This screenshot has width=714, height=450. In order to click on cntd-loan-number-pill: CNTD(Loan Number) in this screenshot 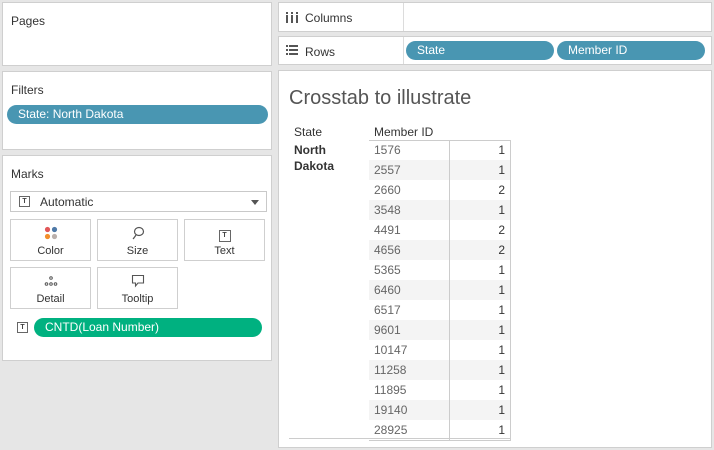, I will do `click(148, 327)`.